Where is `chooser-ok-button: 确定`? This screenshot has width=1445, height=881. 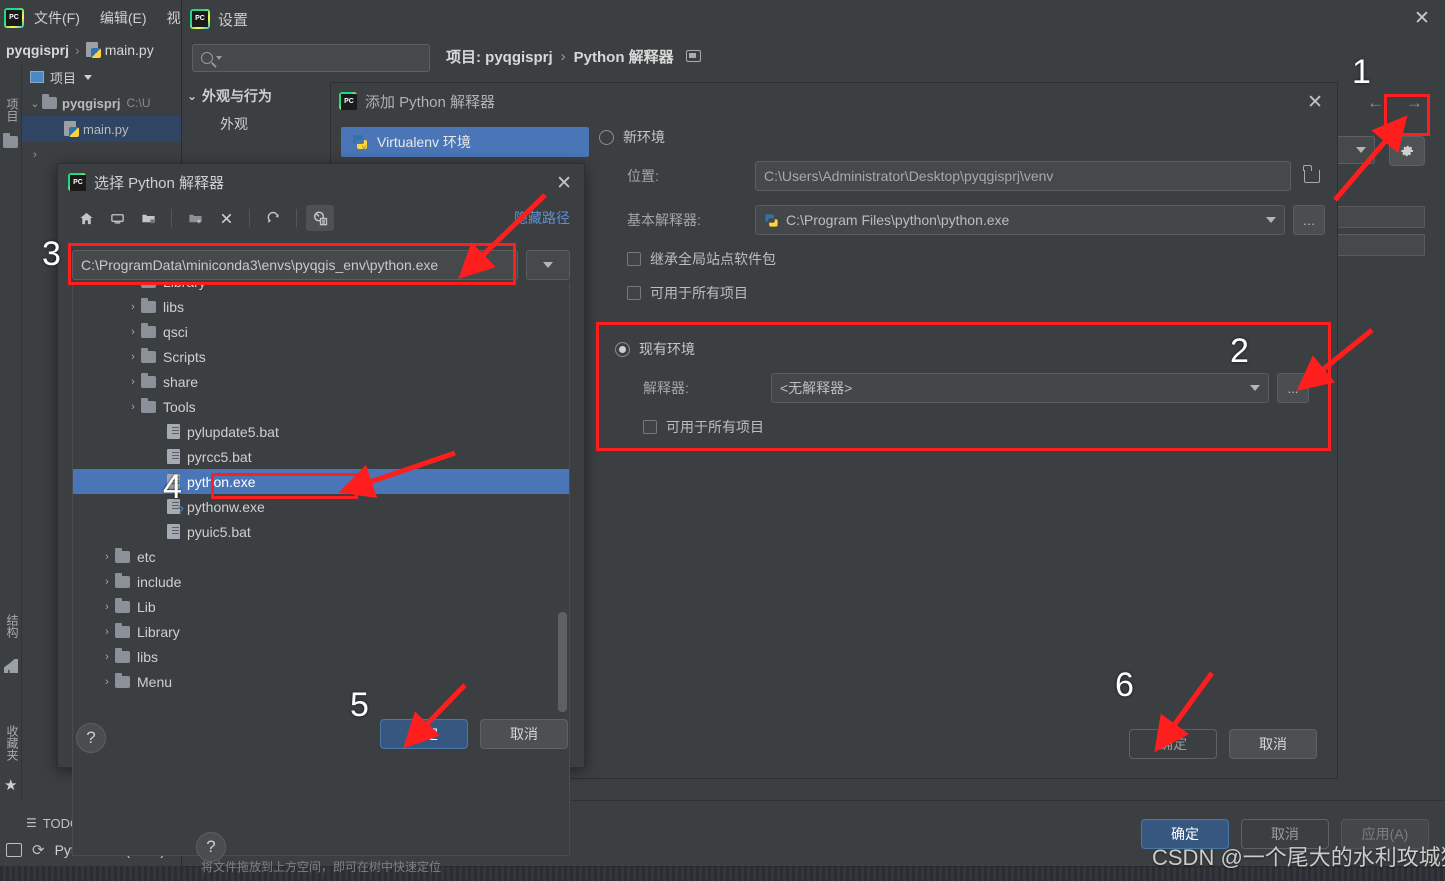 chooser-ok-button: 确定 is located at coordinates (424, 734).